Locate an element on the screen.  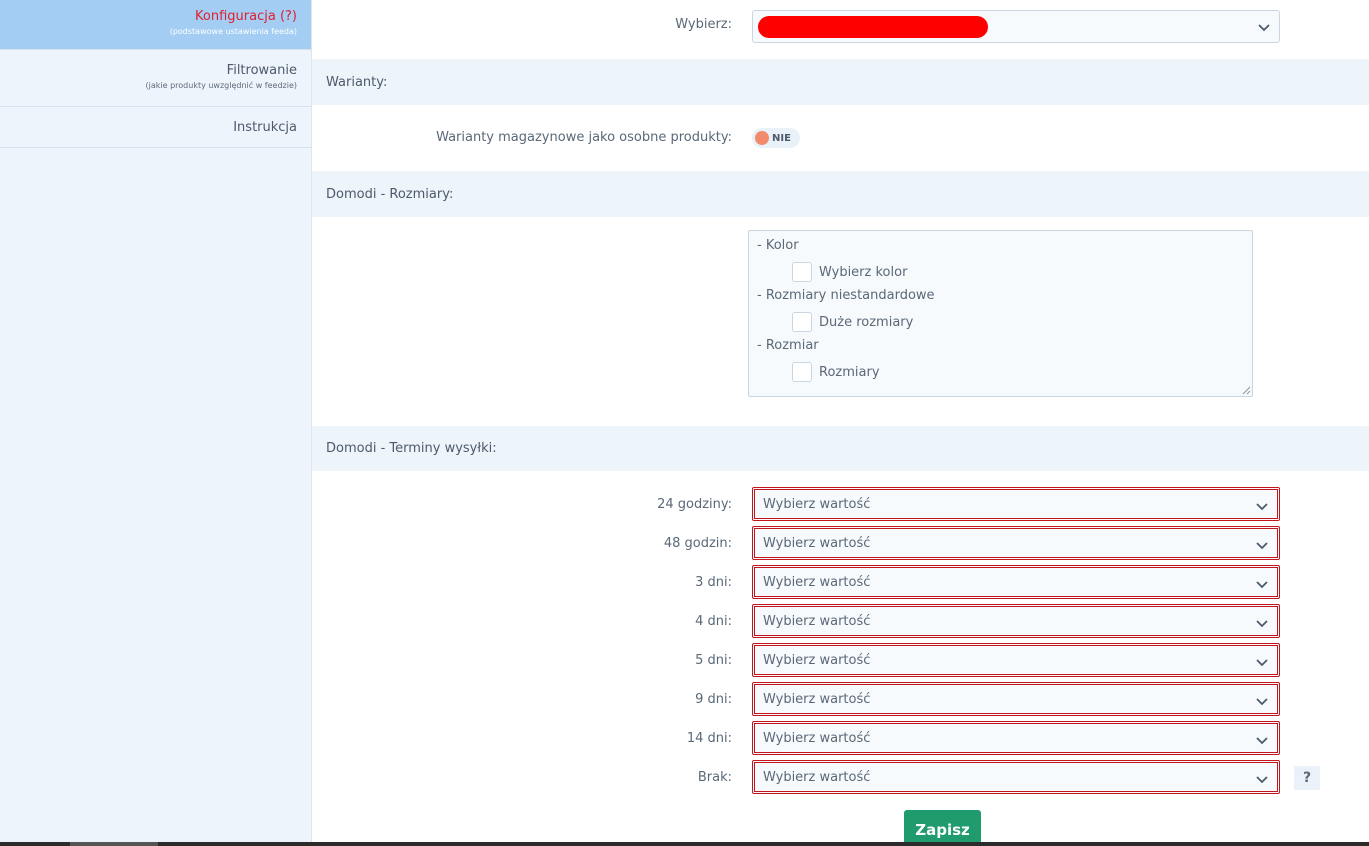
section-terminy: Domodi - Terminy wysyłki: is located at coordinates (840, 448).